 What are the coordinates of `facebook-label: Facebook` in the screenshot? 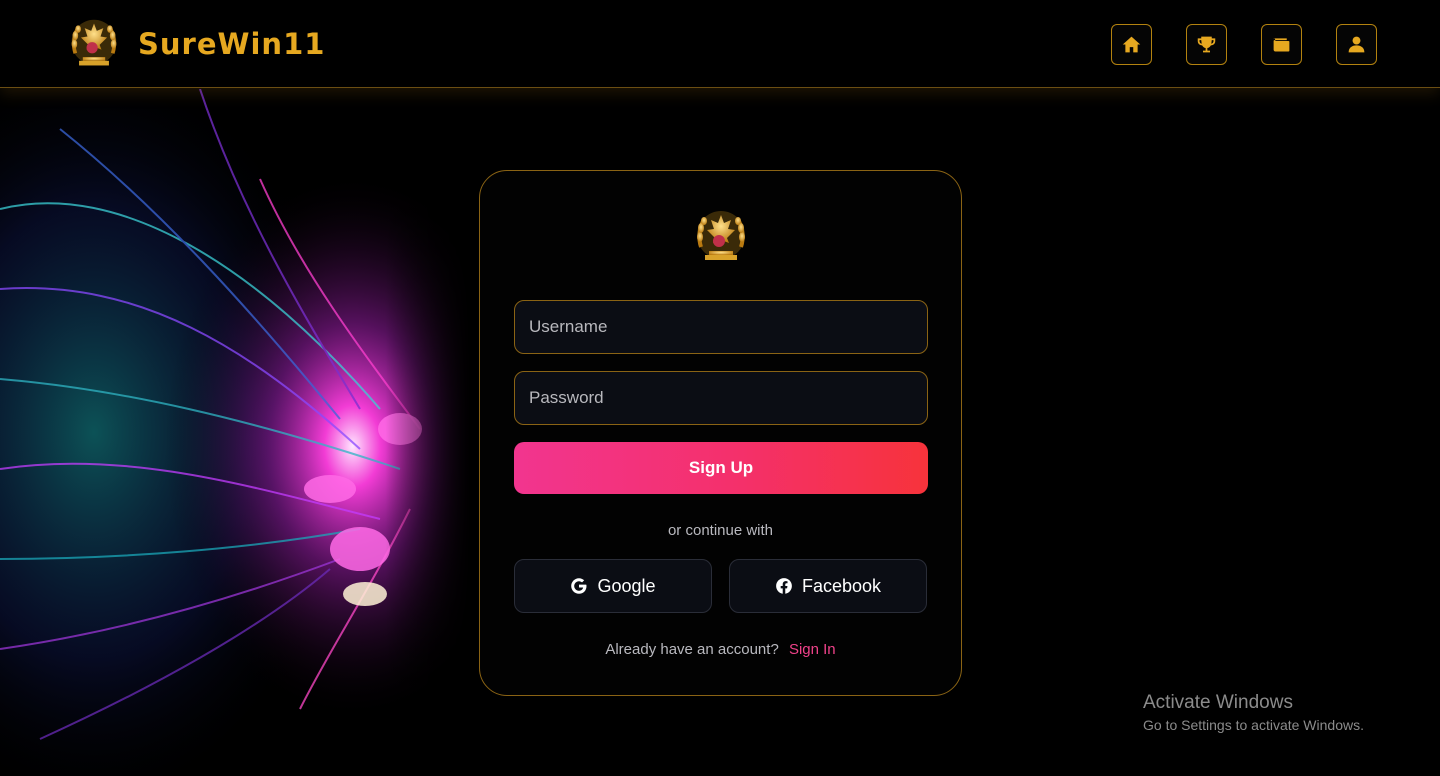 It's located at (841, 585).